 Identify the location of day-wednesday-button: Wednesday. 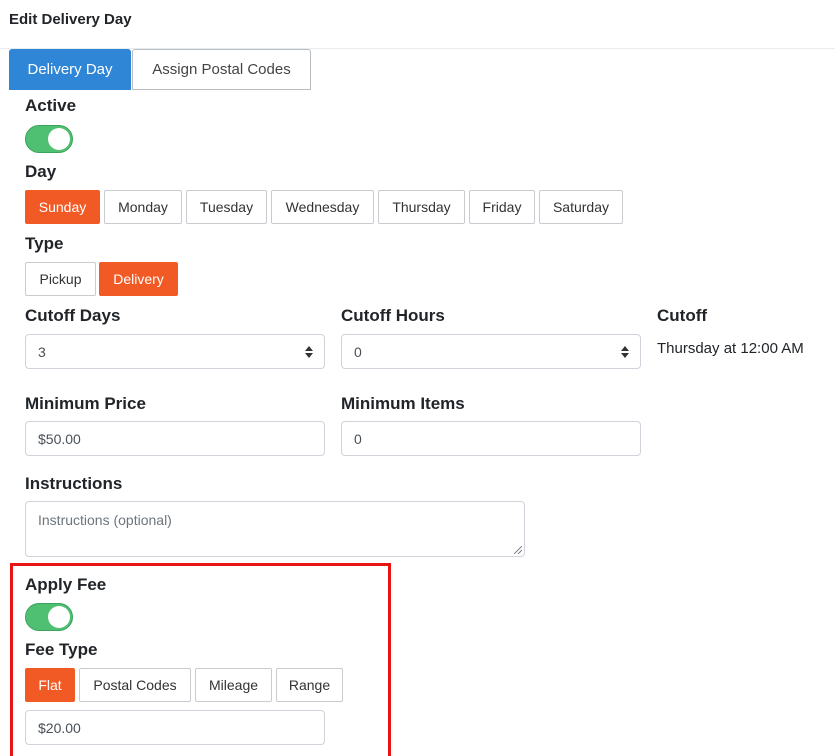
(322, 207).